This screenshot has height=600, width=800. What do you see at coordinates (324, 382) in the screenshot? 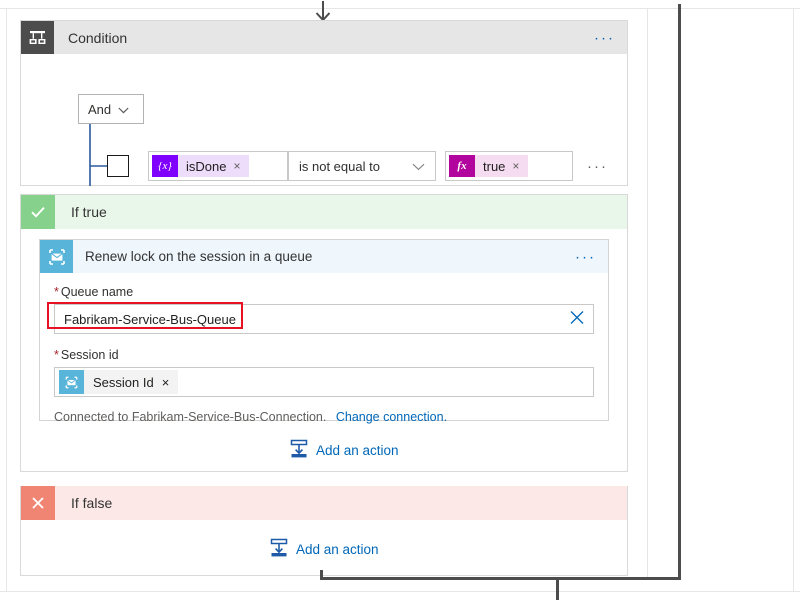
I see `session-id-input: Session Id ×` at bounding box center [324, 382].